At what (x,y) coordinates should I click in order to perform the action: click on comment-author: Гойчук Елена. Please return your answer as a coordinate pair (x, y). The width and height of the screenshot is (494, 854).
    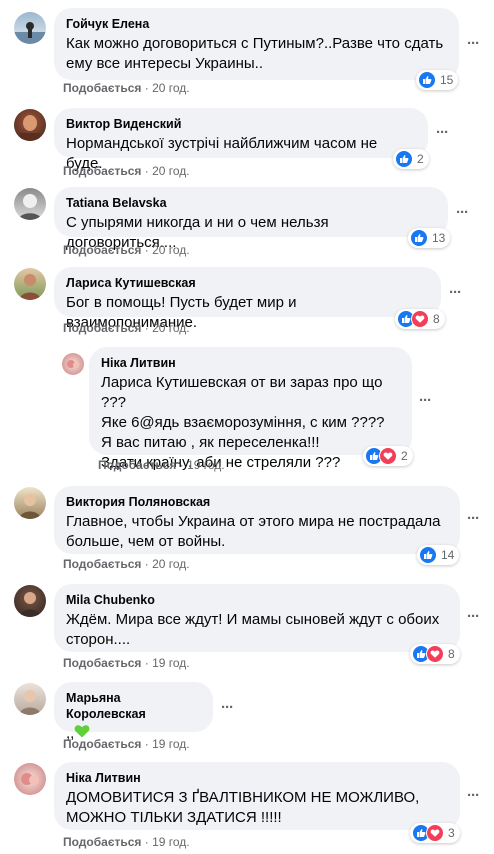
    Looking at the image, I should click on (256, 24).